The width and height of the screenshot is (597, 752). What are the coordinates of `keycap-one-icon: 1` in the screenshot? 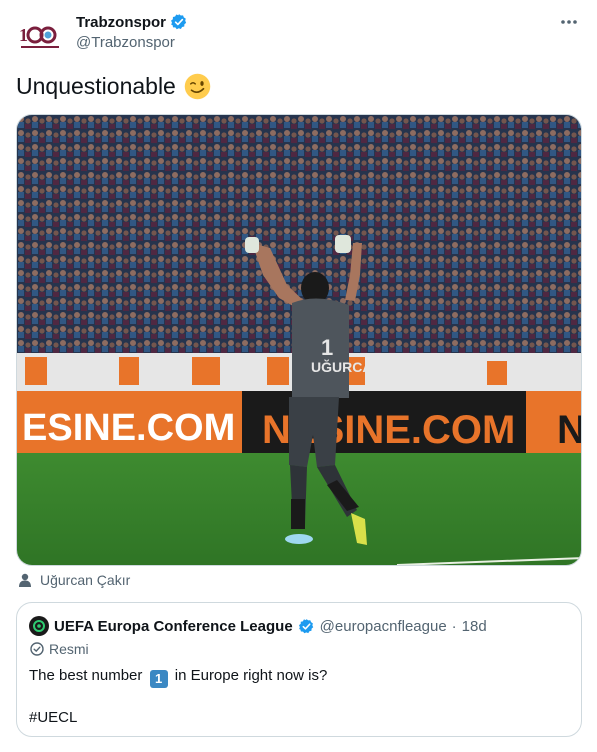 It's located at (158, 679).